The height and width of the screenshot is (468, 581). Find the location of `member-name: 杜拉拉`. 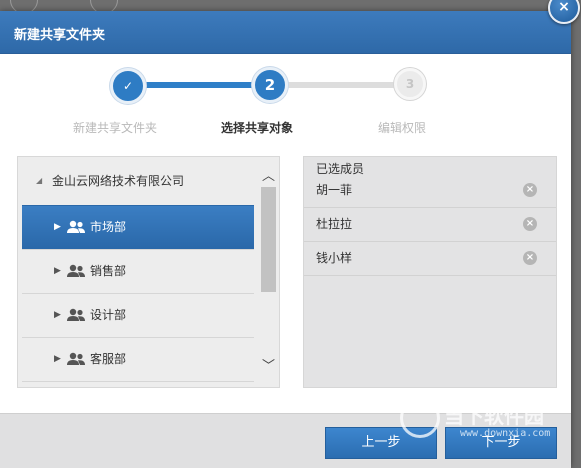

member-name: 杜拉拉 is located at coordinates (334, 224).